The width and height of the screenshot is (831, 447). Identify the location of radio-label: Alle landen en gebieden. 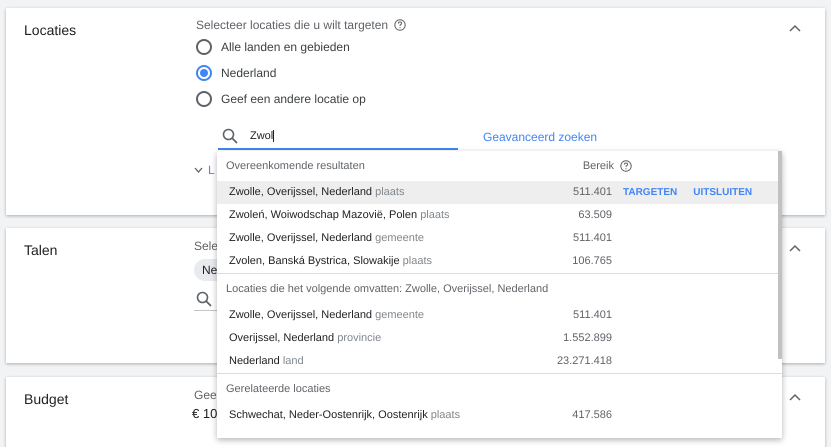
(285, 47).